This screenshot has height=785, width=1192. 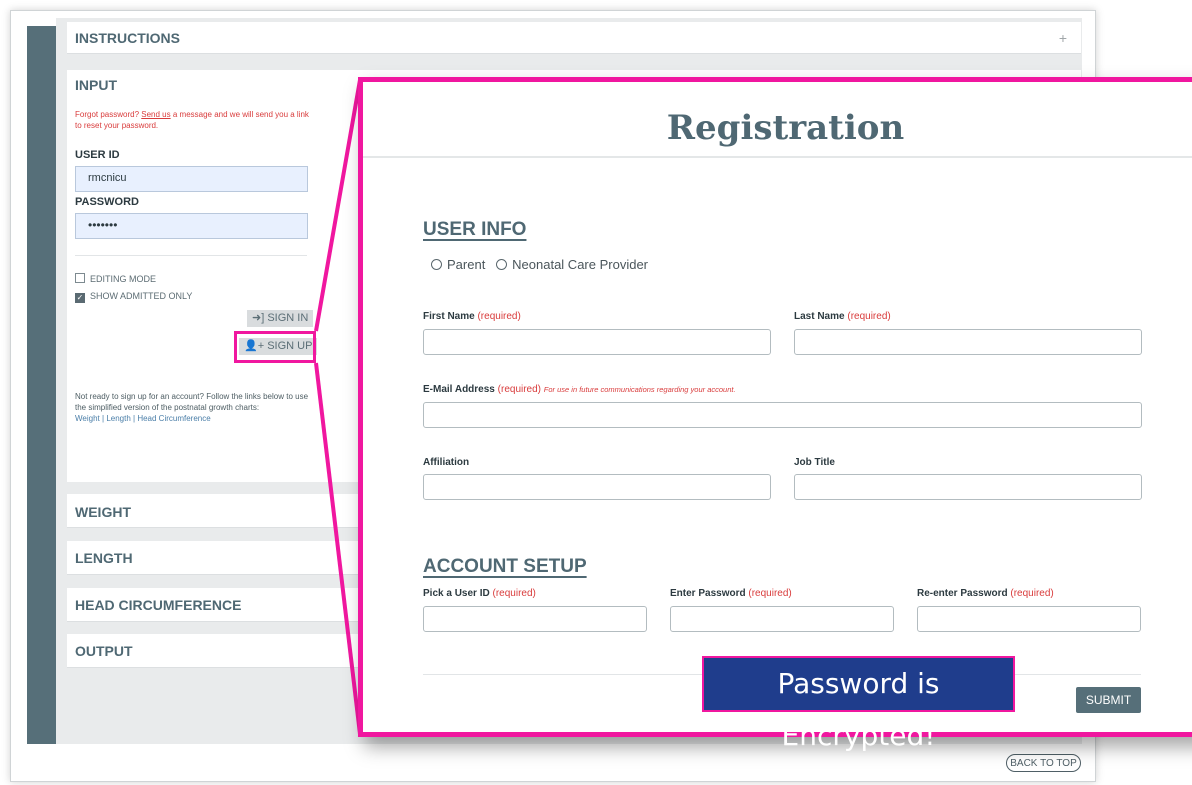 What do you see at coordinates (258, 318) in the screenshot?
I see `sign-in-icon: ➜]` at bounding box center [258, 318].